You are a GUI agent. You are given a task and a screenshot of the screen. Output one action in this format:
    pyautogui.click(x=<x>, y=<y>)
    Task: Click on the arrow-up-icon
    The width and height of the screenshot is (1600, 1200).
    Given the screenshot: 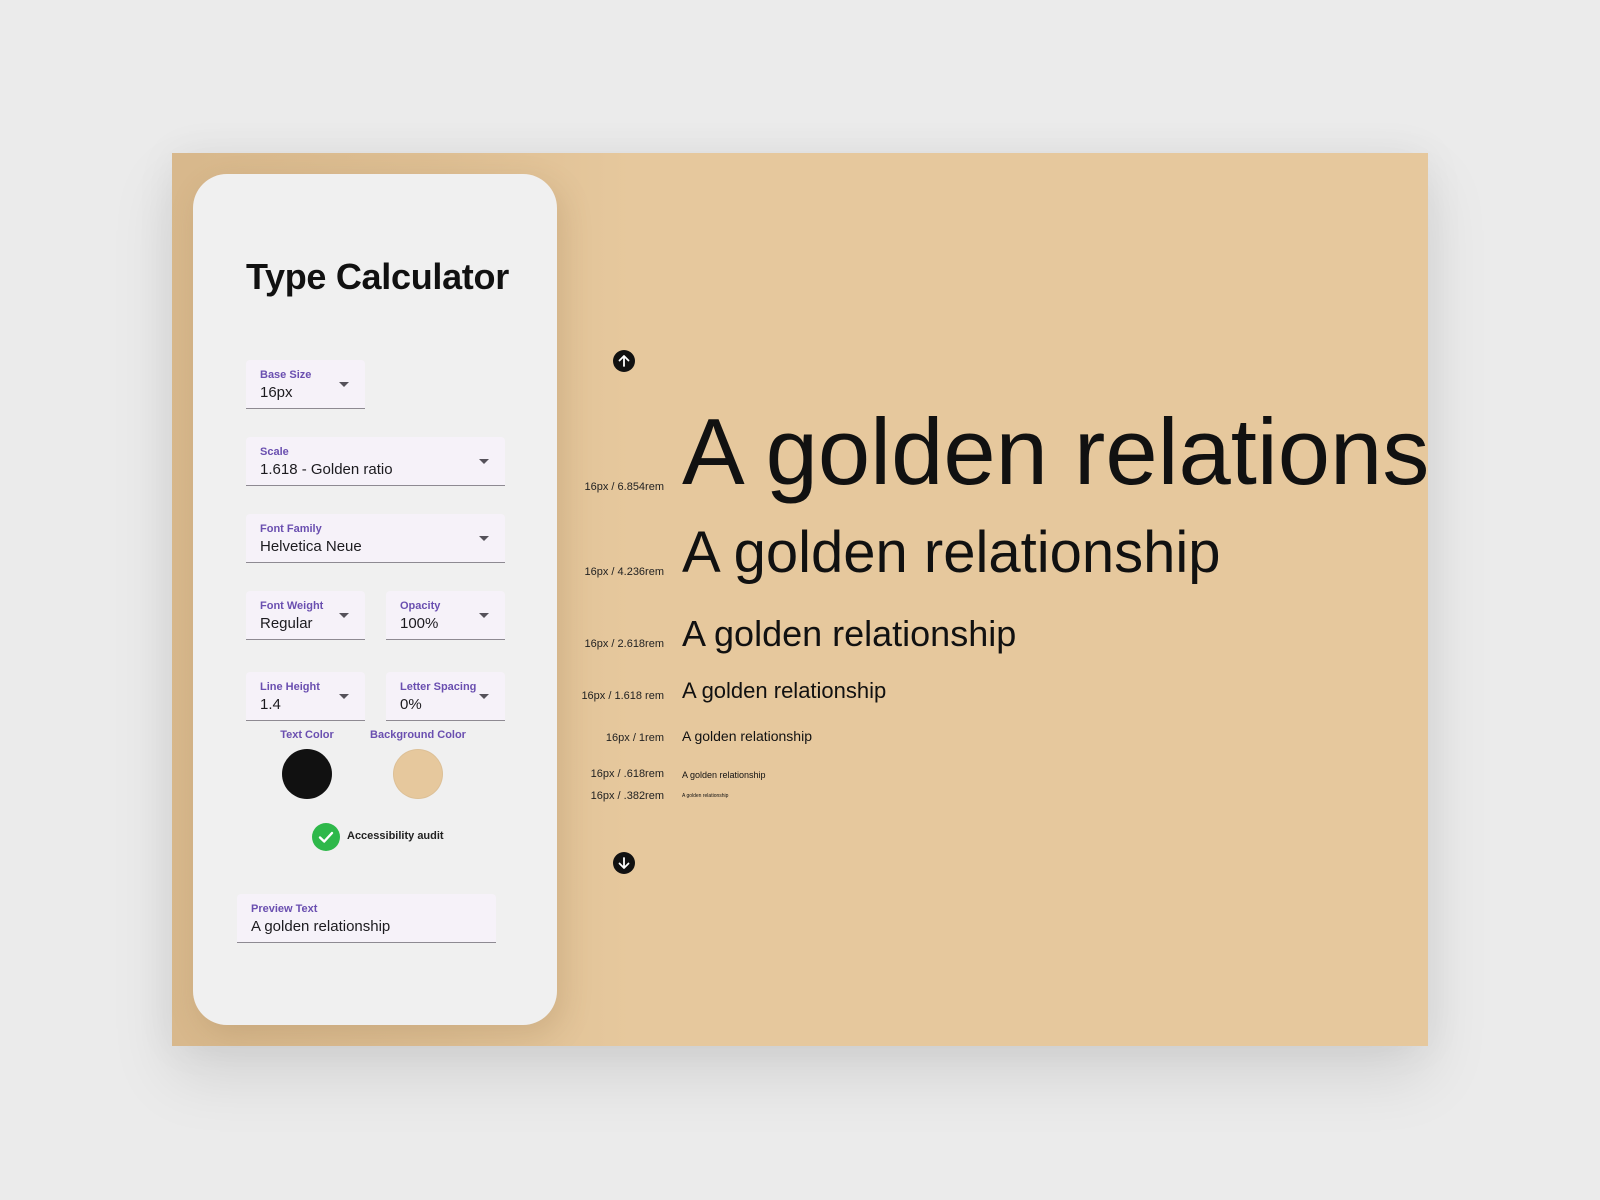 What is the action you would take?
    pyautogui.click(x=624, y=361)
    